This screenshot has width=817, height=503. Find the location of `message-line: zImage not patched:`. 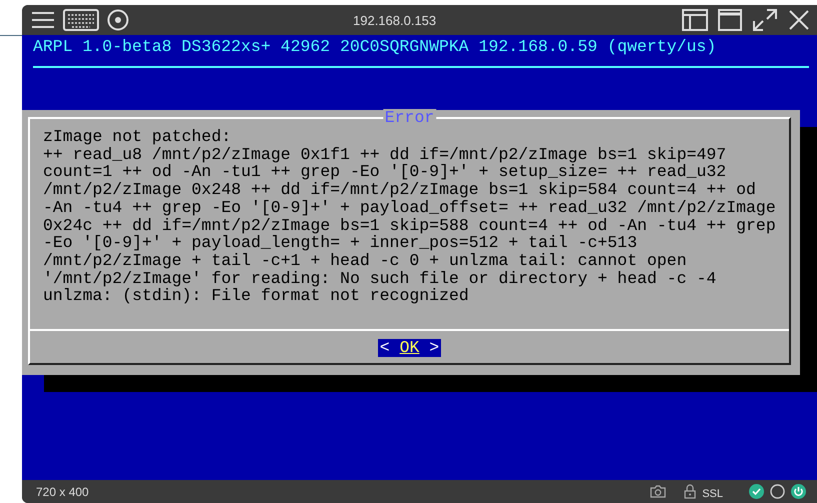

message-line: zImage not patched: is located at coordinates (137, 137).